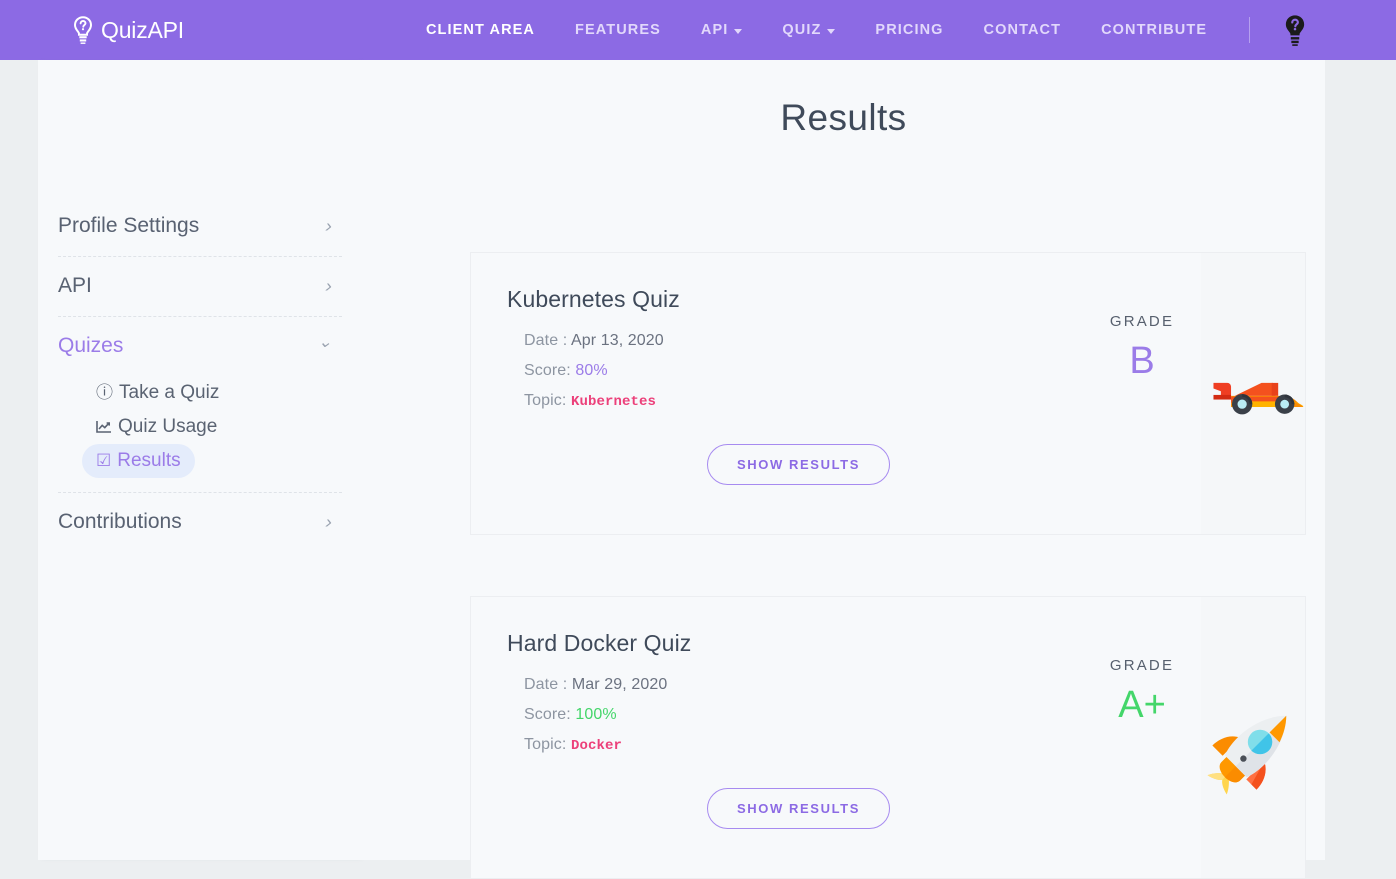 This screenshot has width=1396, height=879. I want to click on brand-name: QuizAPI, so click(142, 29).